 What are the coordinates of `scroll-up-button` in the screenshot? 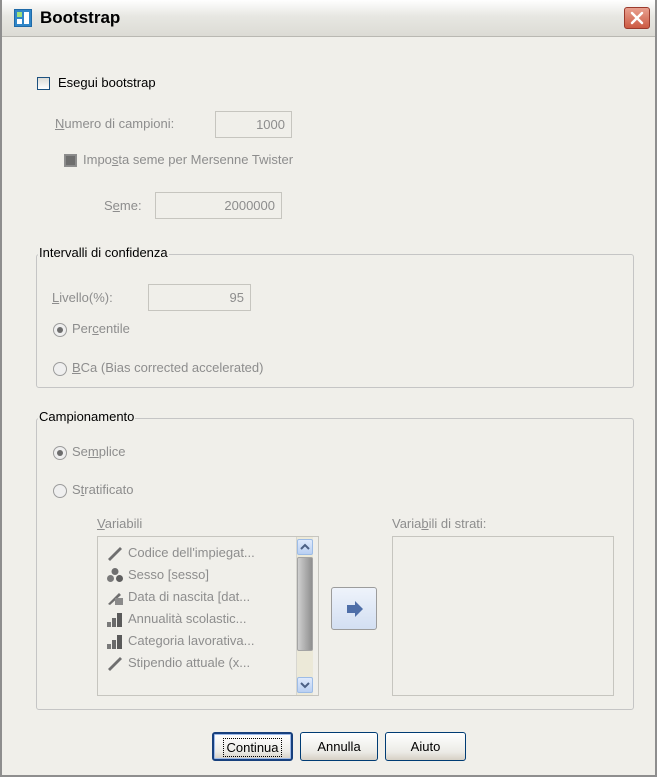 It's located at (305, 547).